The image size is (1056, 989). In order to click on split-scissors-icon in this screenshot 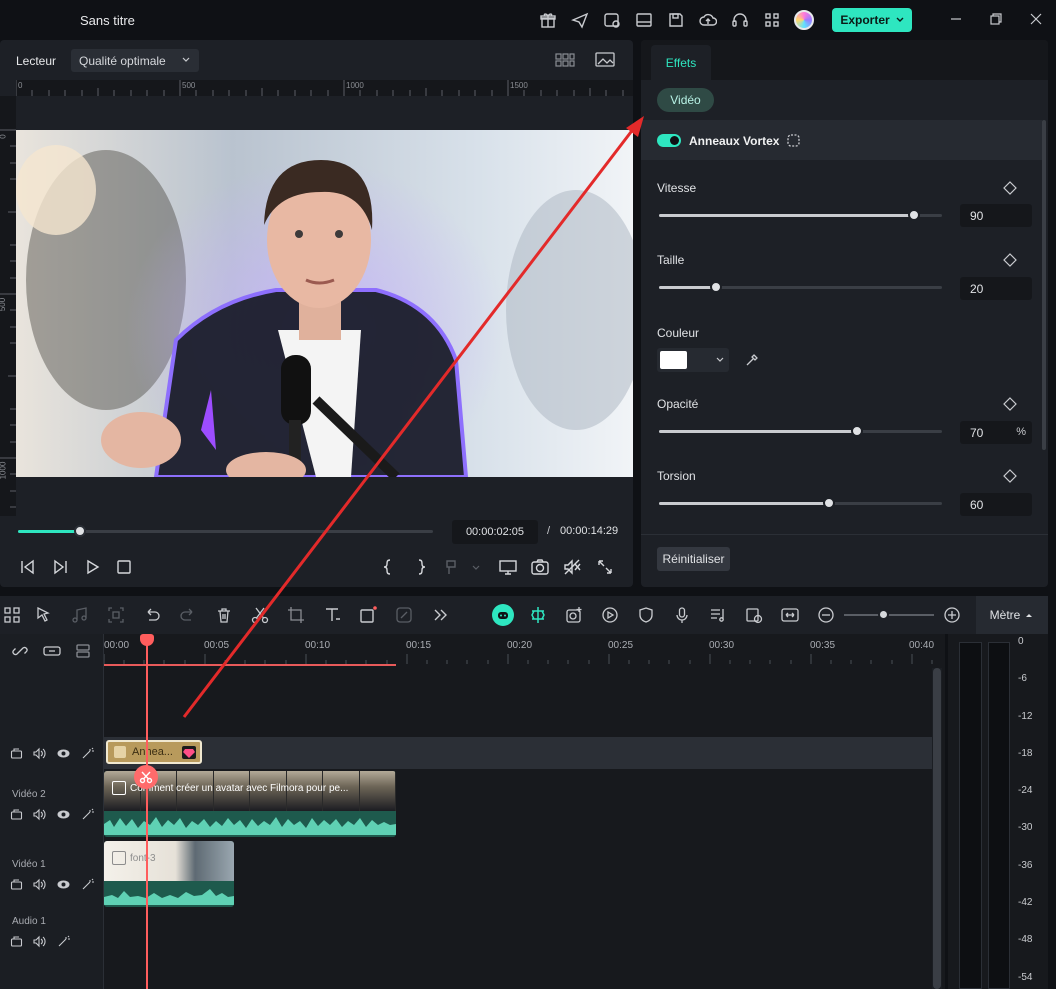, I will do `click(260, 615)`.